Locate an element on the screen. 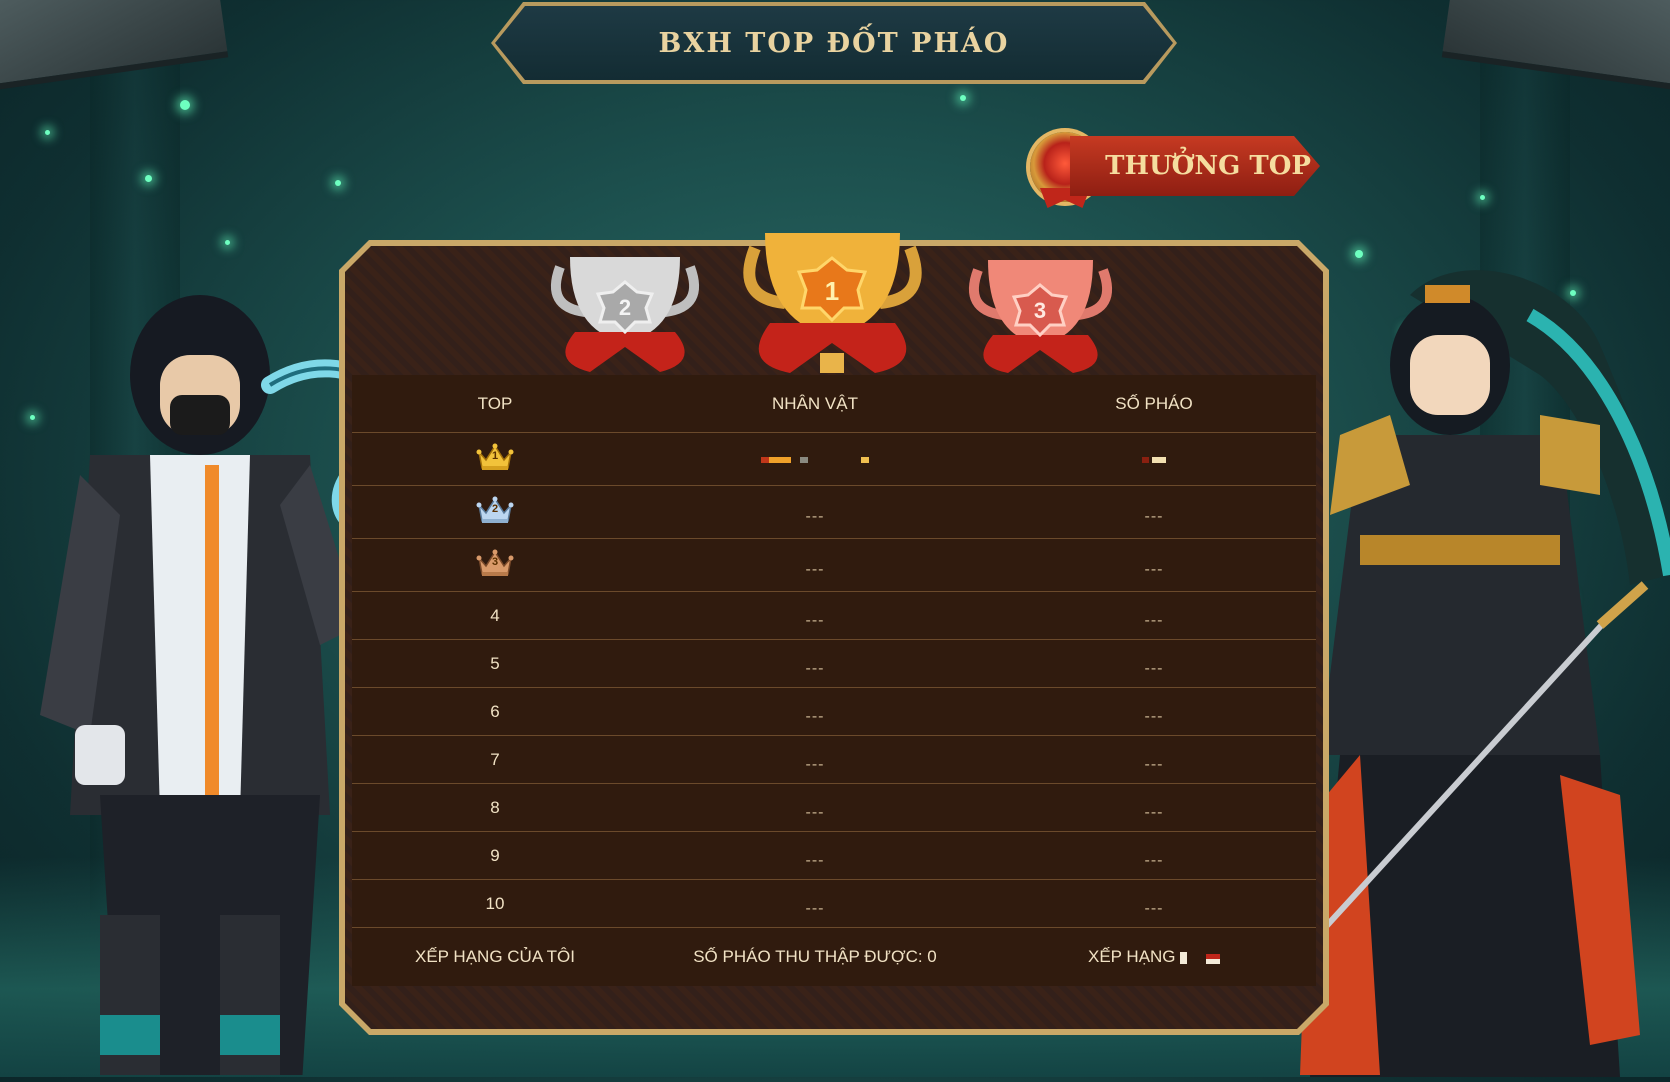  crown-gold-icon: 1 is located at coordinates (495, 457).